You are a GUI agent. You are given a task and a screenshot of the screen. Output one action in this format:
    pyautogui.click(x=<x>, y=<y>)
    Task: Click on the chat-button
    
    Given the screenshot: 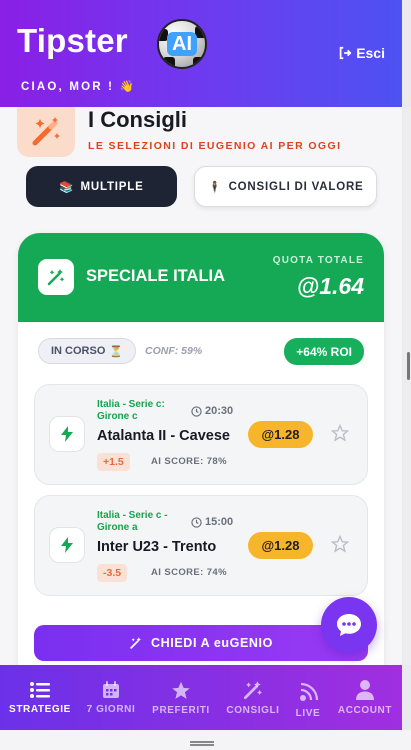 What is the action you would take?
    pyautogui.click(x=349, y=625)
    